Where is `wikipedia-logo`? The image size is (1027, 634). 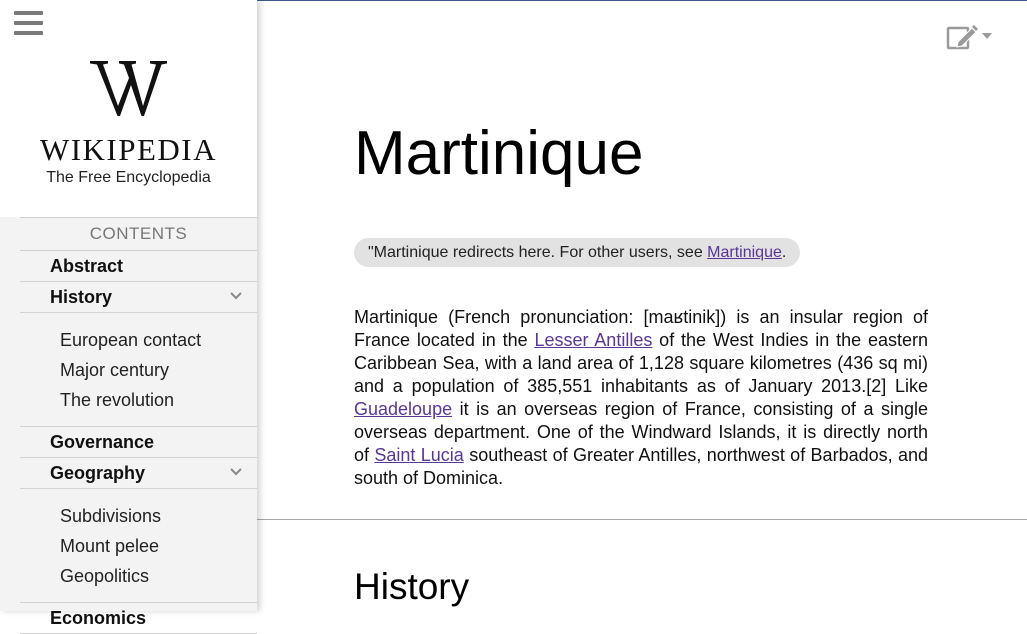
wikipedia-logo is located at coordinates (129, 87).